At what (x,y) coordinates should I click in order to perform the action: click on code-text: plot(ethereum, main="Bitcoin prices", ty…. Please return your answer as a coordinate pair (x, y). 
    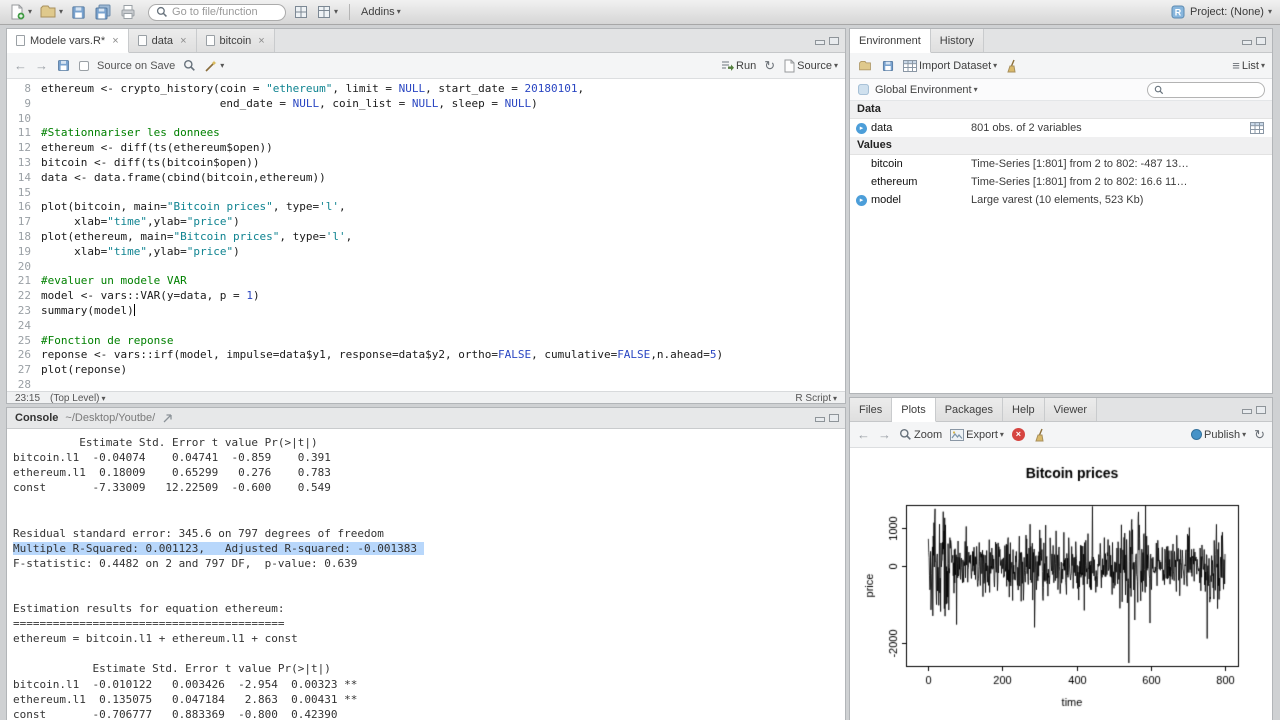
    Looking at the image, I should click on (196, 237).